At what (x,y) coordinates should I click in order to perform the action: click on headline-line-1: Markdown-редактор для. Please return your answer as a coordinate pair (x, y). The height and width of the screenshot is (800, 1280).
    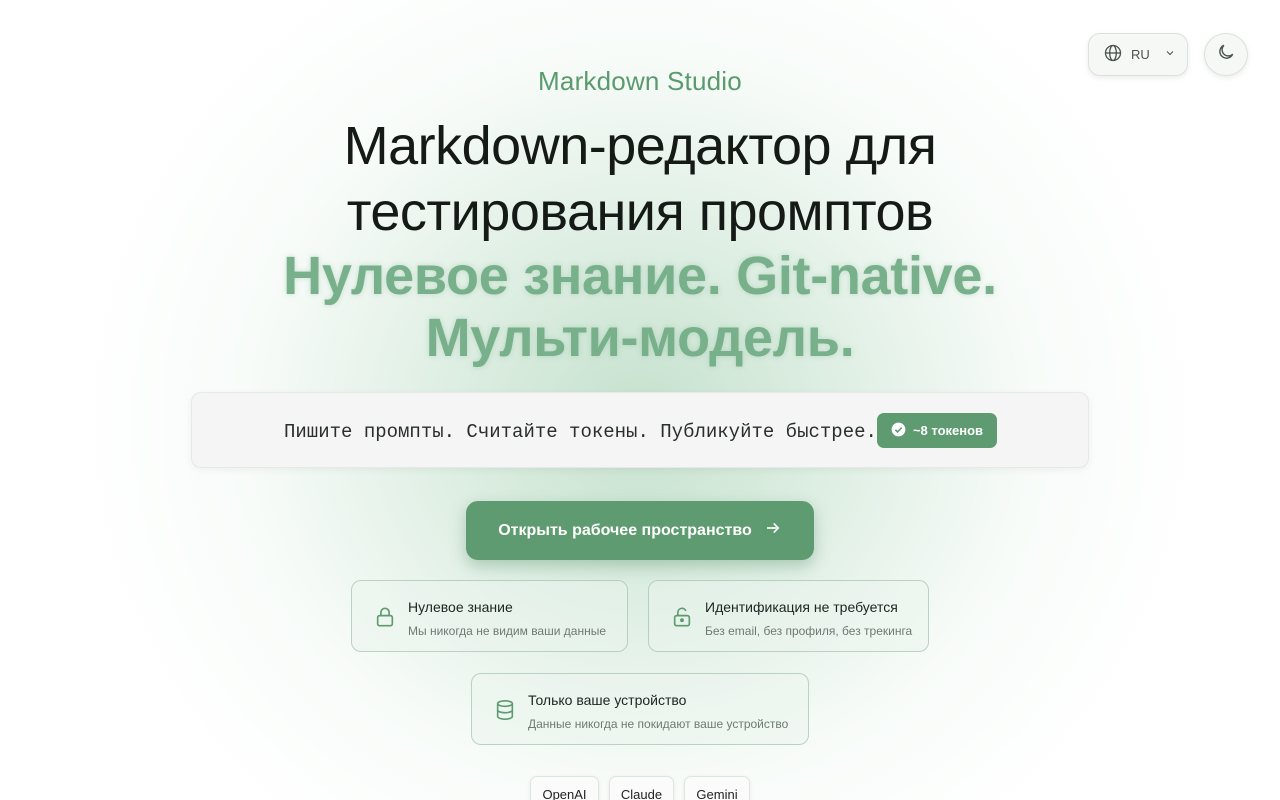
    Looking at the image, I should click on (640, 146).